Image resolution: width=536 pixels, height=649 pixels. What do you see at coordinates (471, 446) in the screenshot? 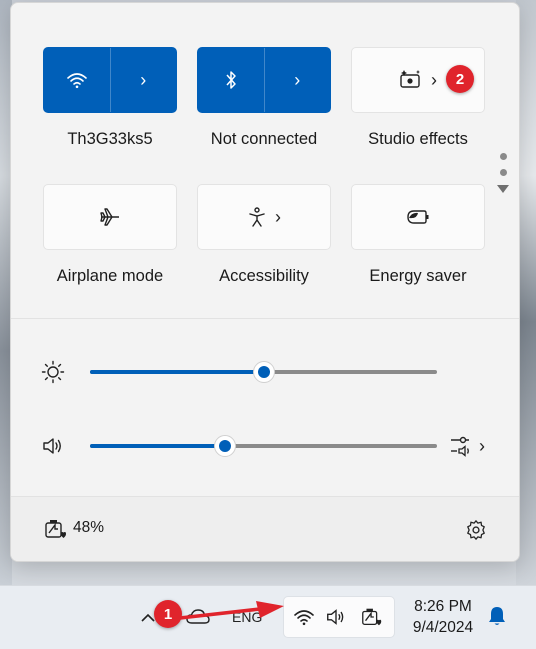
I see `audio-output-button: ›` at bounding box center [471, 446].